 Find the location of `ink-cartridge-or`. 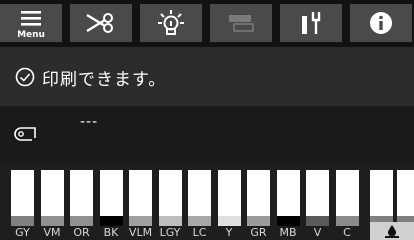

ink-cartridge-or is located at coordinates (81, 198).